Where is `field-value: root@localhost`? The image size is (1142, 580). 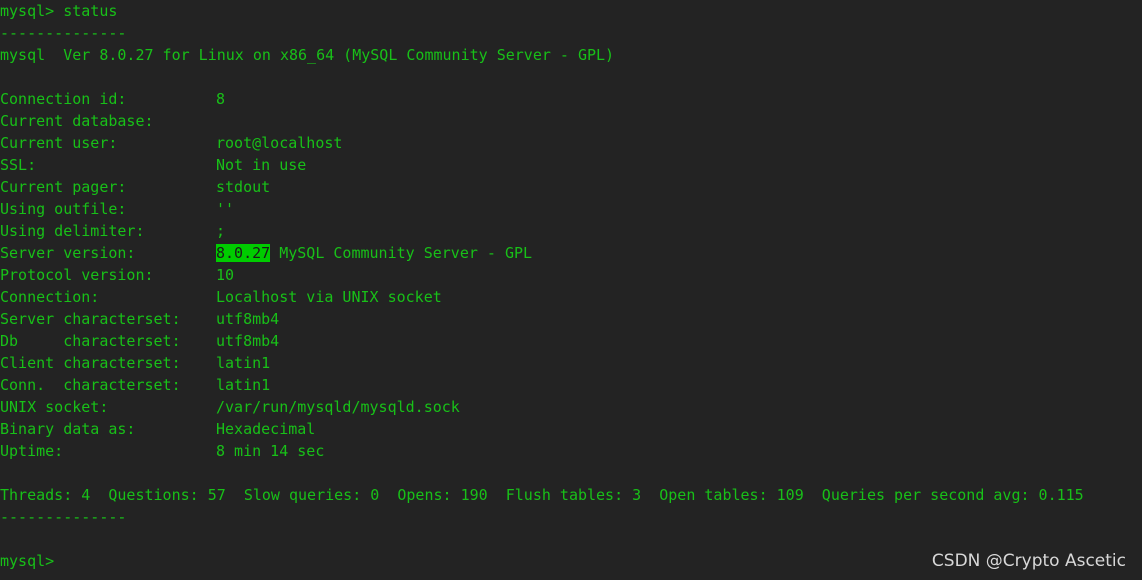 field-value: root@localhost is located at coordinates (279, 143).